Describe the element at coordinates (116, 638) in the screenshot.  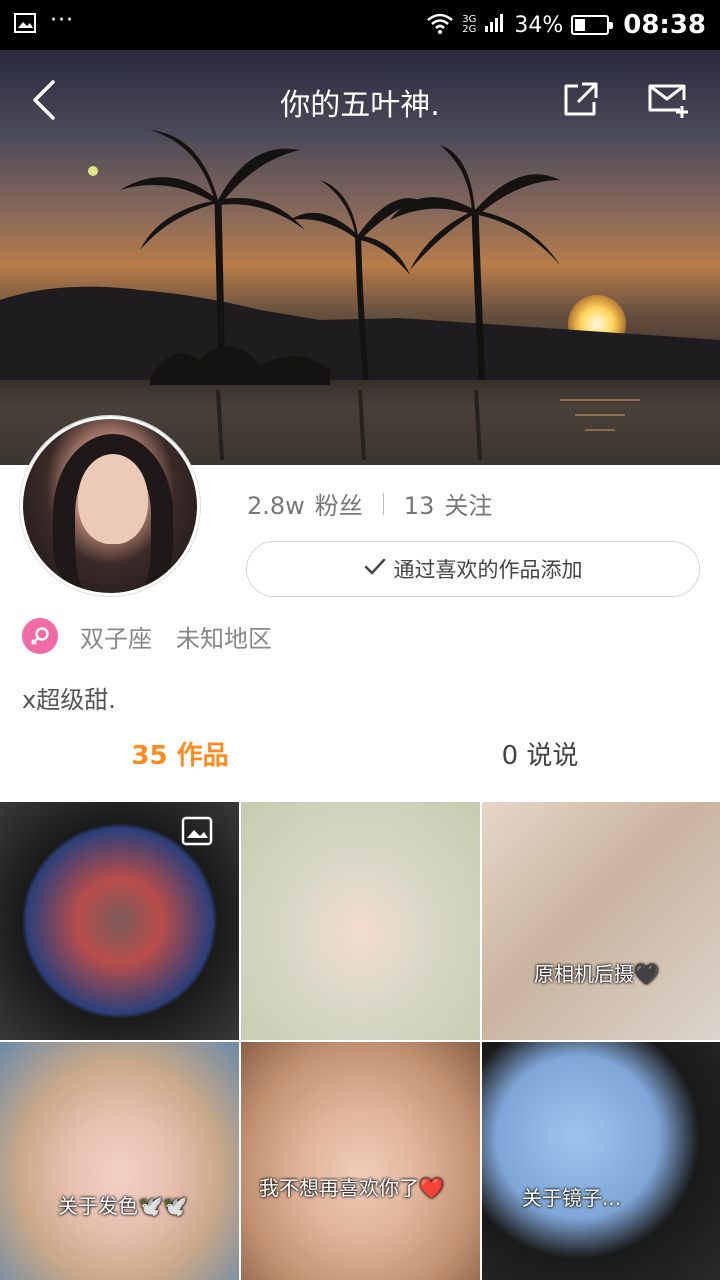
I see `zodiac-tag: 双子座` at that location.